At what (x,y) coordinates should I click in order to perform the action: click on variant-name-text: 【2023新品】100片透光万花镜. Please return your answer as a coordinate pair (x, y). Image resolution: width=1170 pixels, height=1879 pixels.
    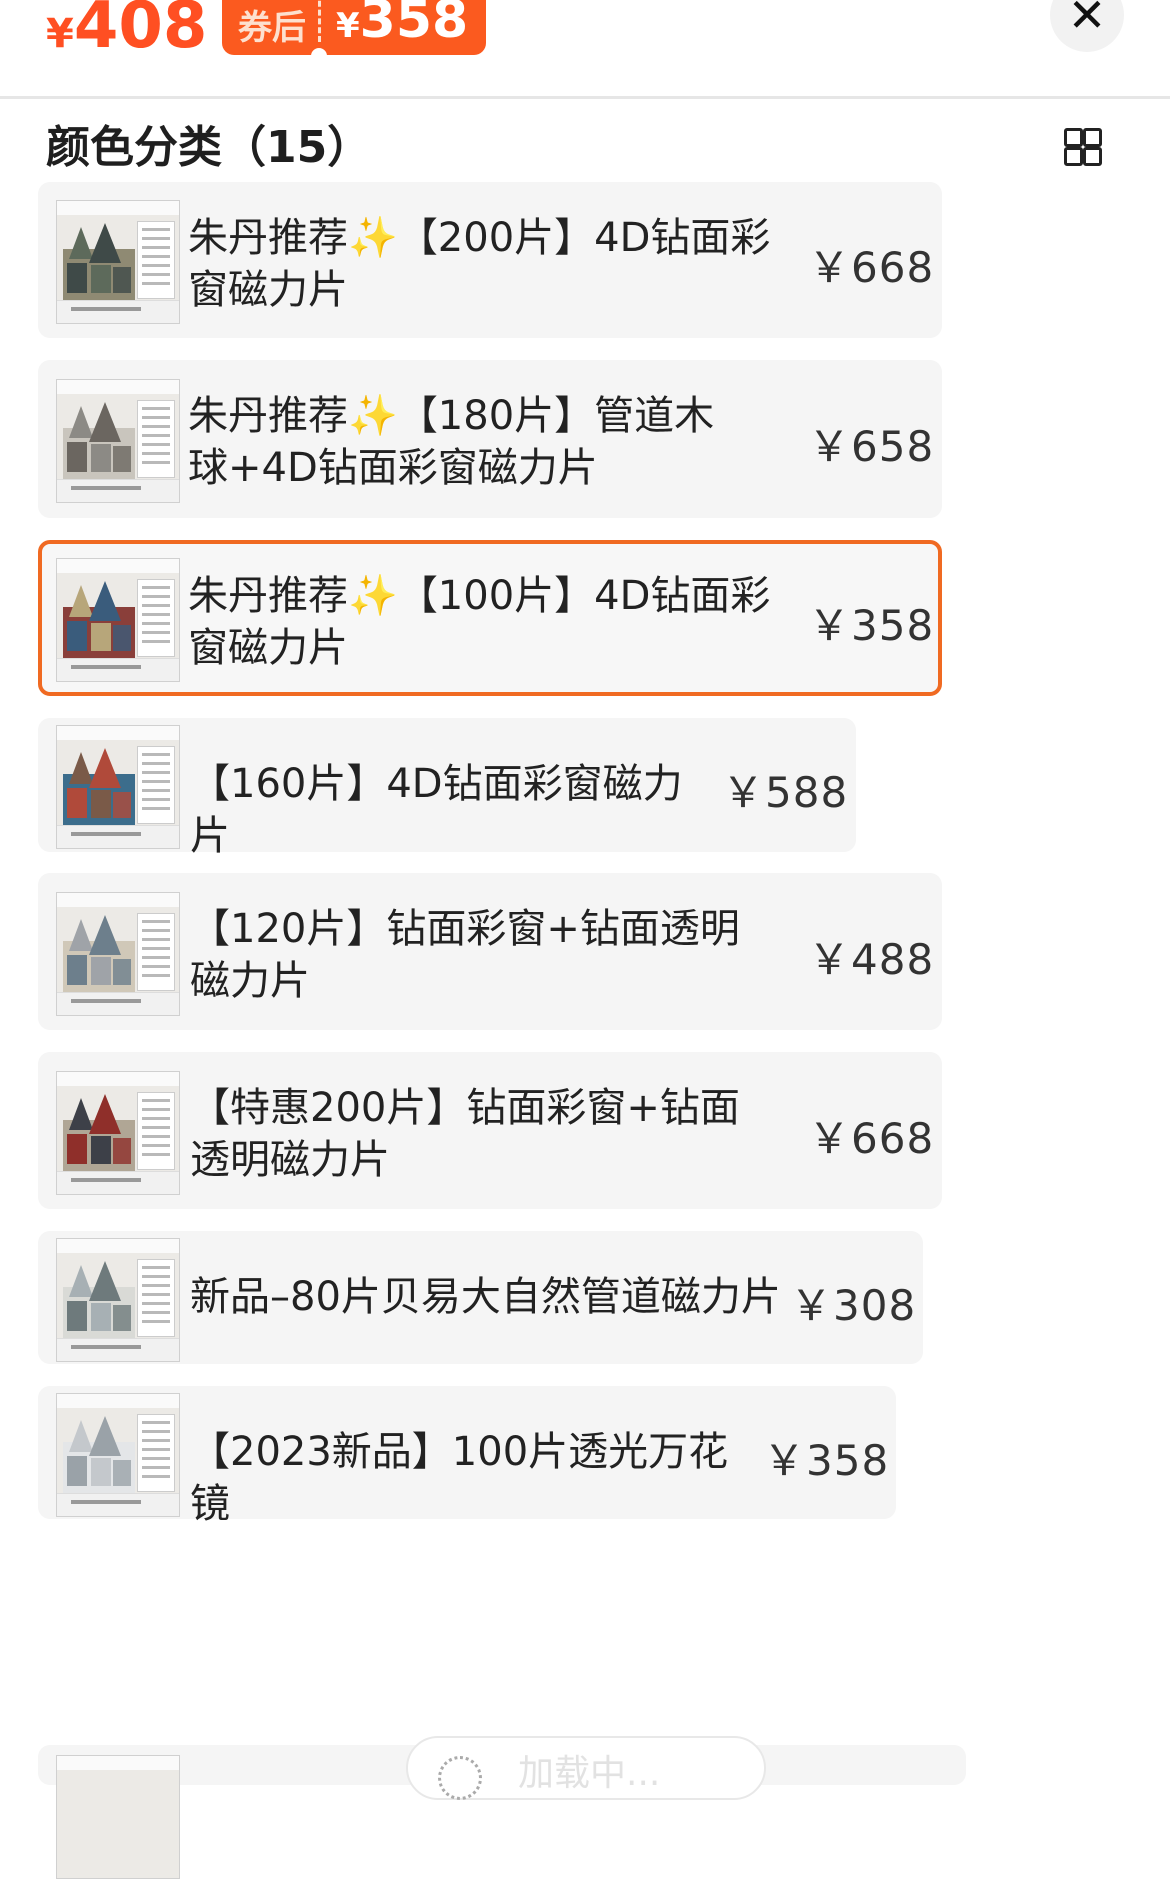
    Looking at the image, I should click on (459, 1478).